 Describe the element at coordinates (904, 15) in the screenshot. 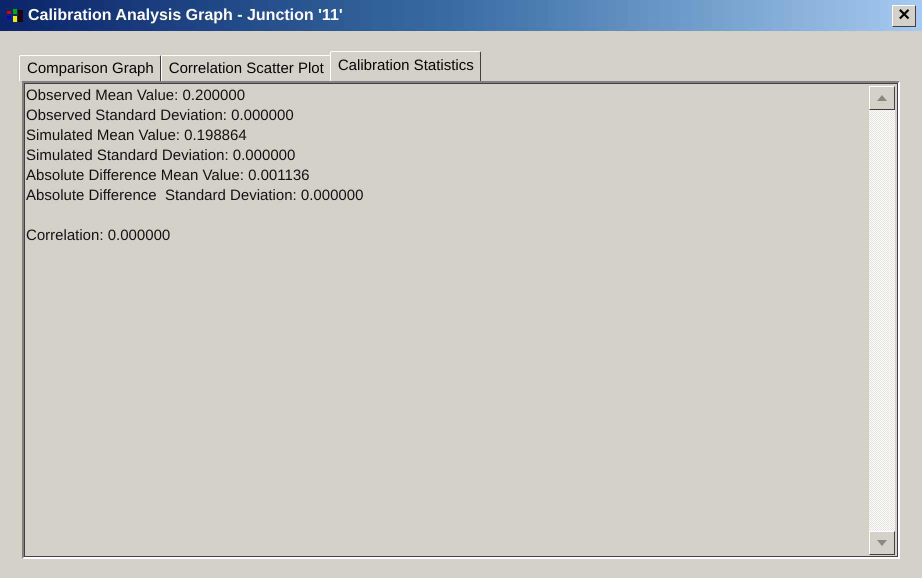

I see `close-button: ✕` at that location.